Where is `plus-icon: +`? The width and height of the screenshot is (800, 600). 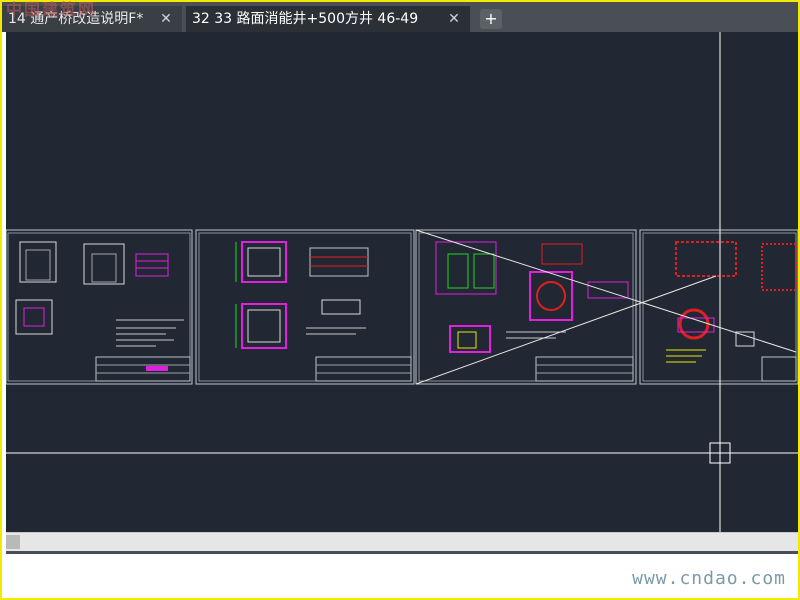 plus-icon: + is located at coordinates (491, 19).